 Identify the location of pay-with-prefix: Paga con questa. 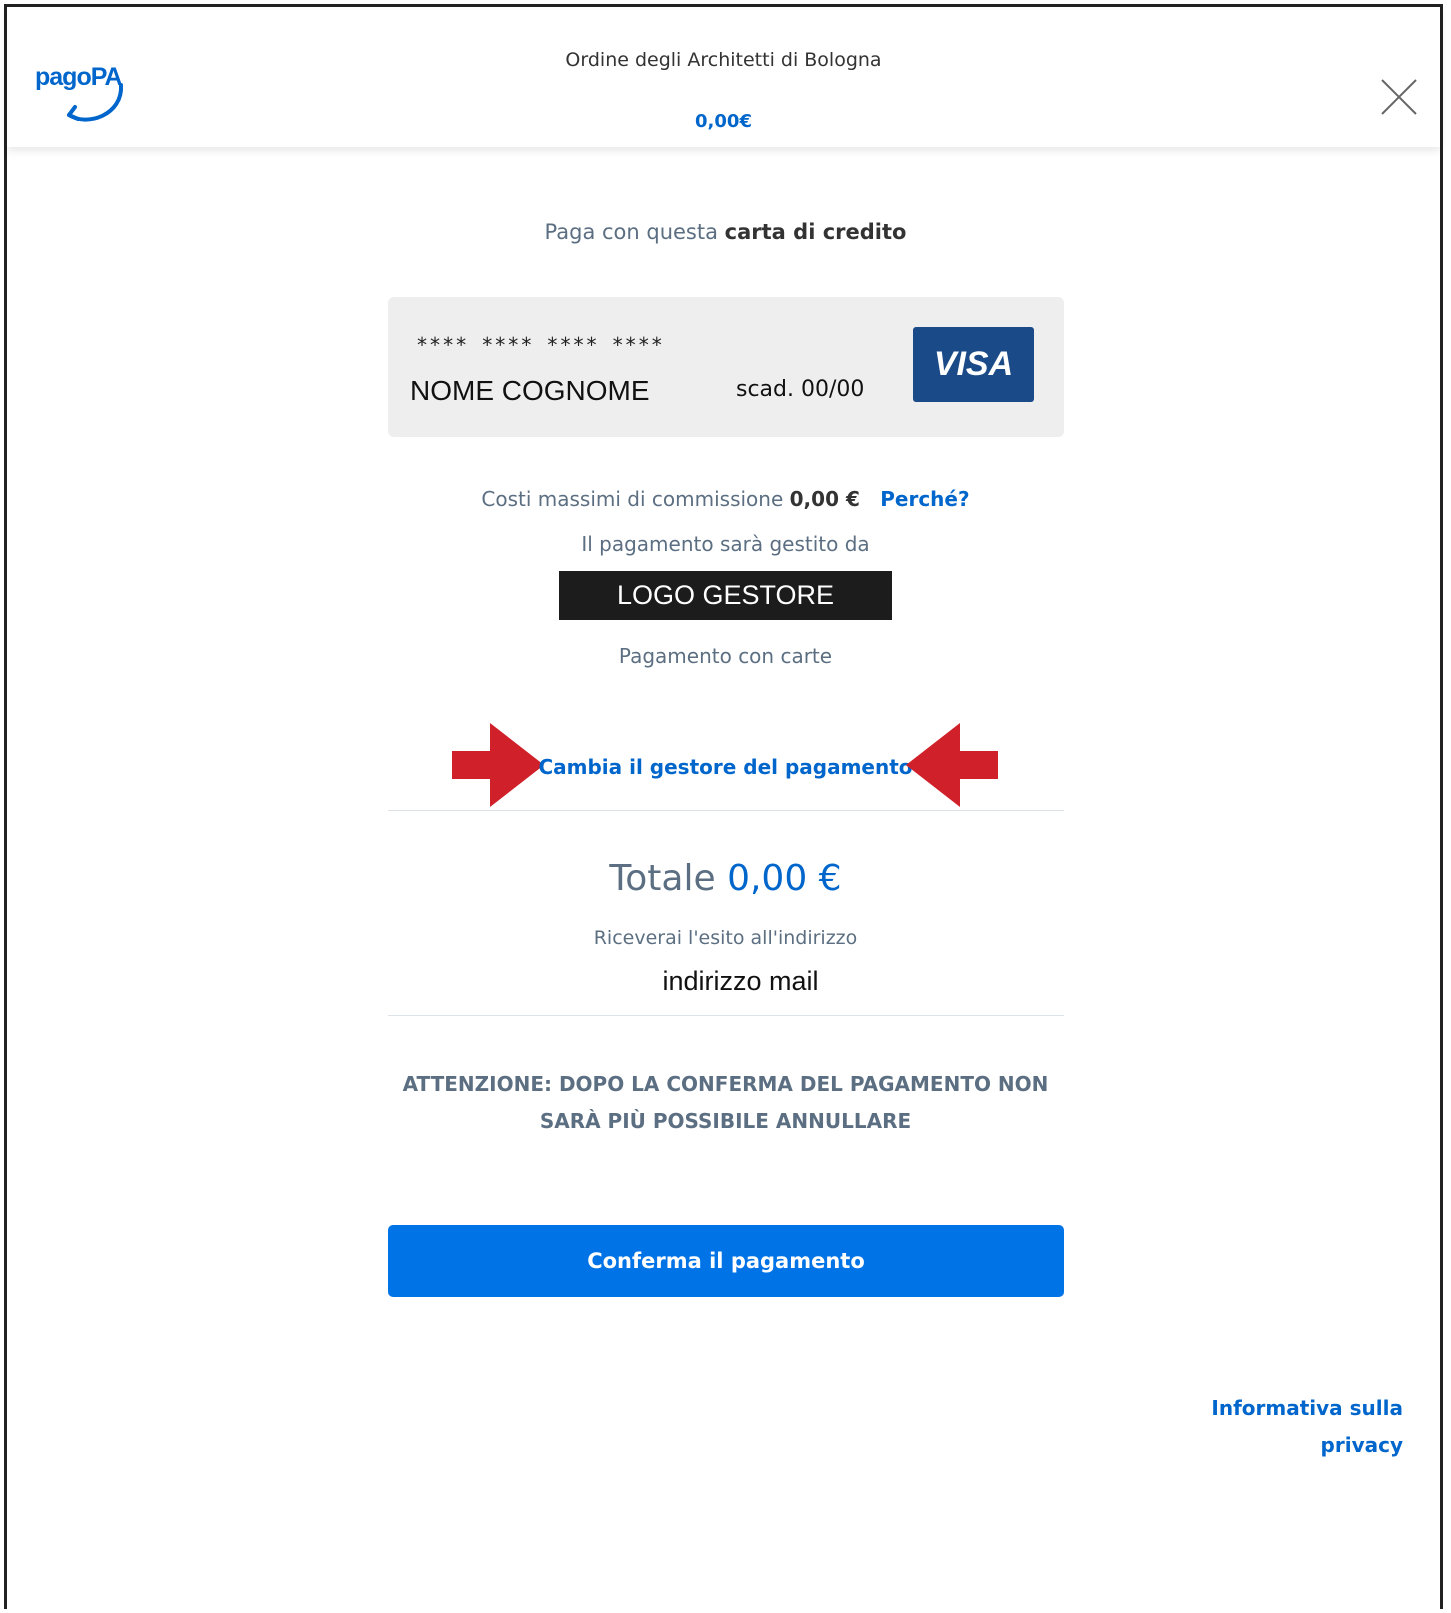
(631, 232).